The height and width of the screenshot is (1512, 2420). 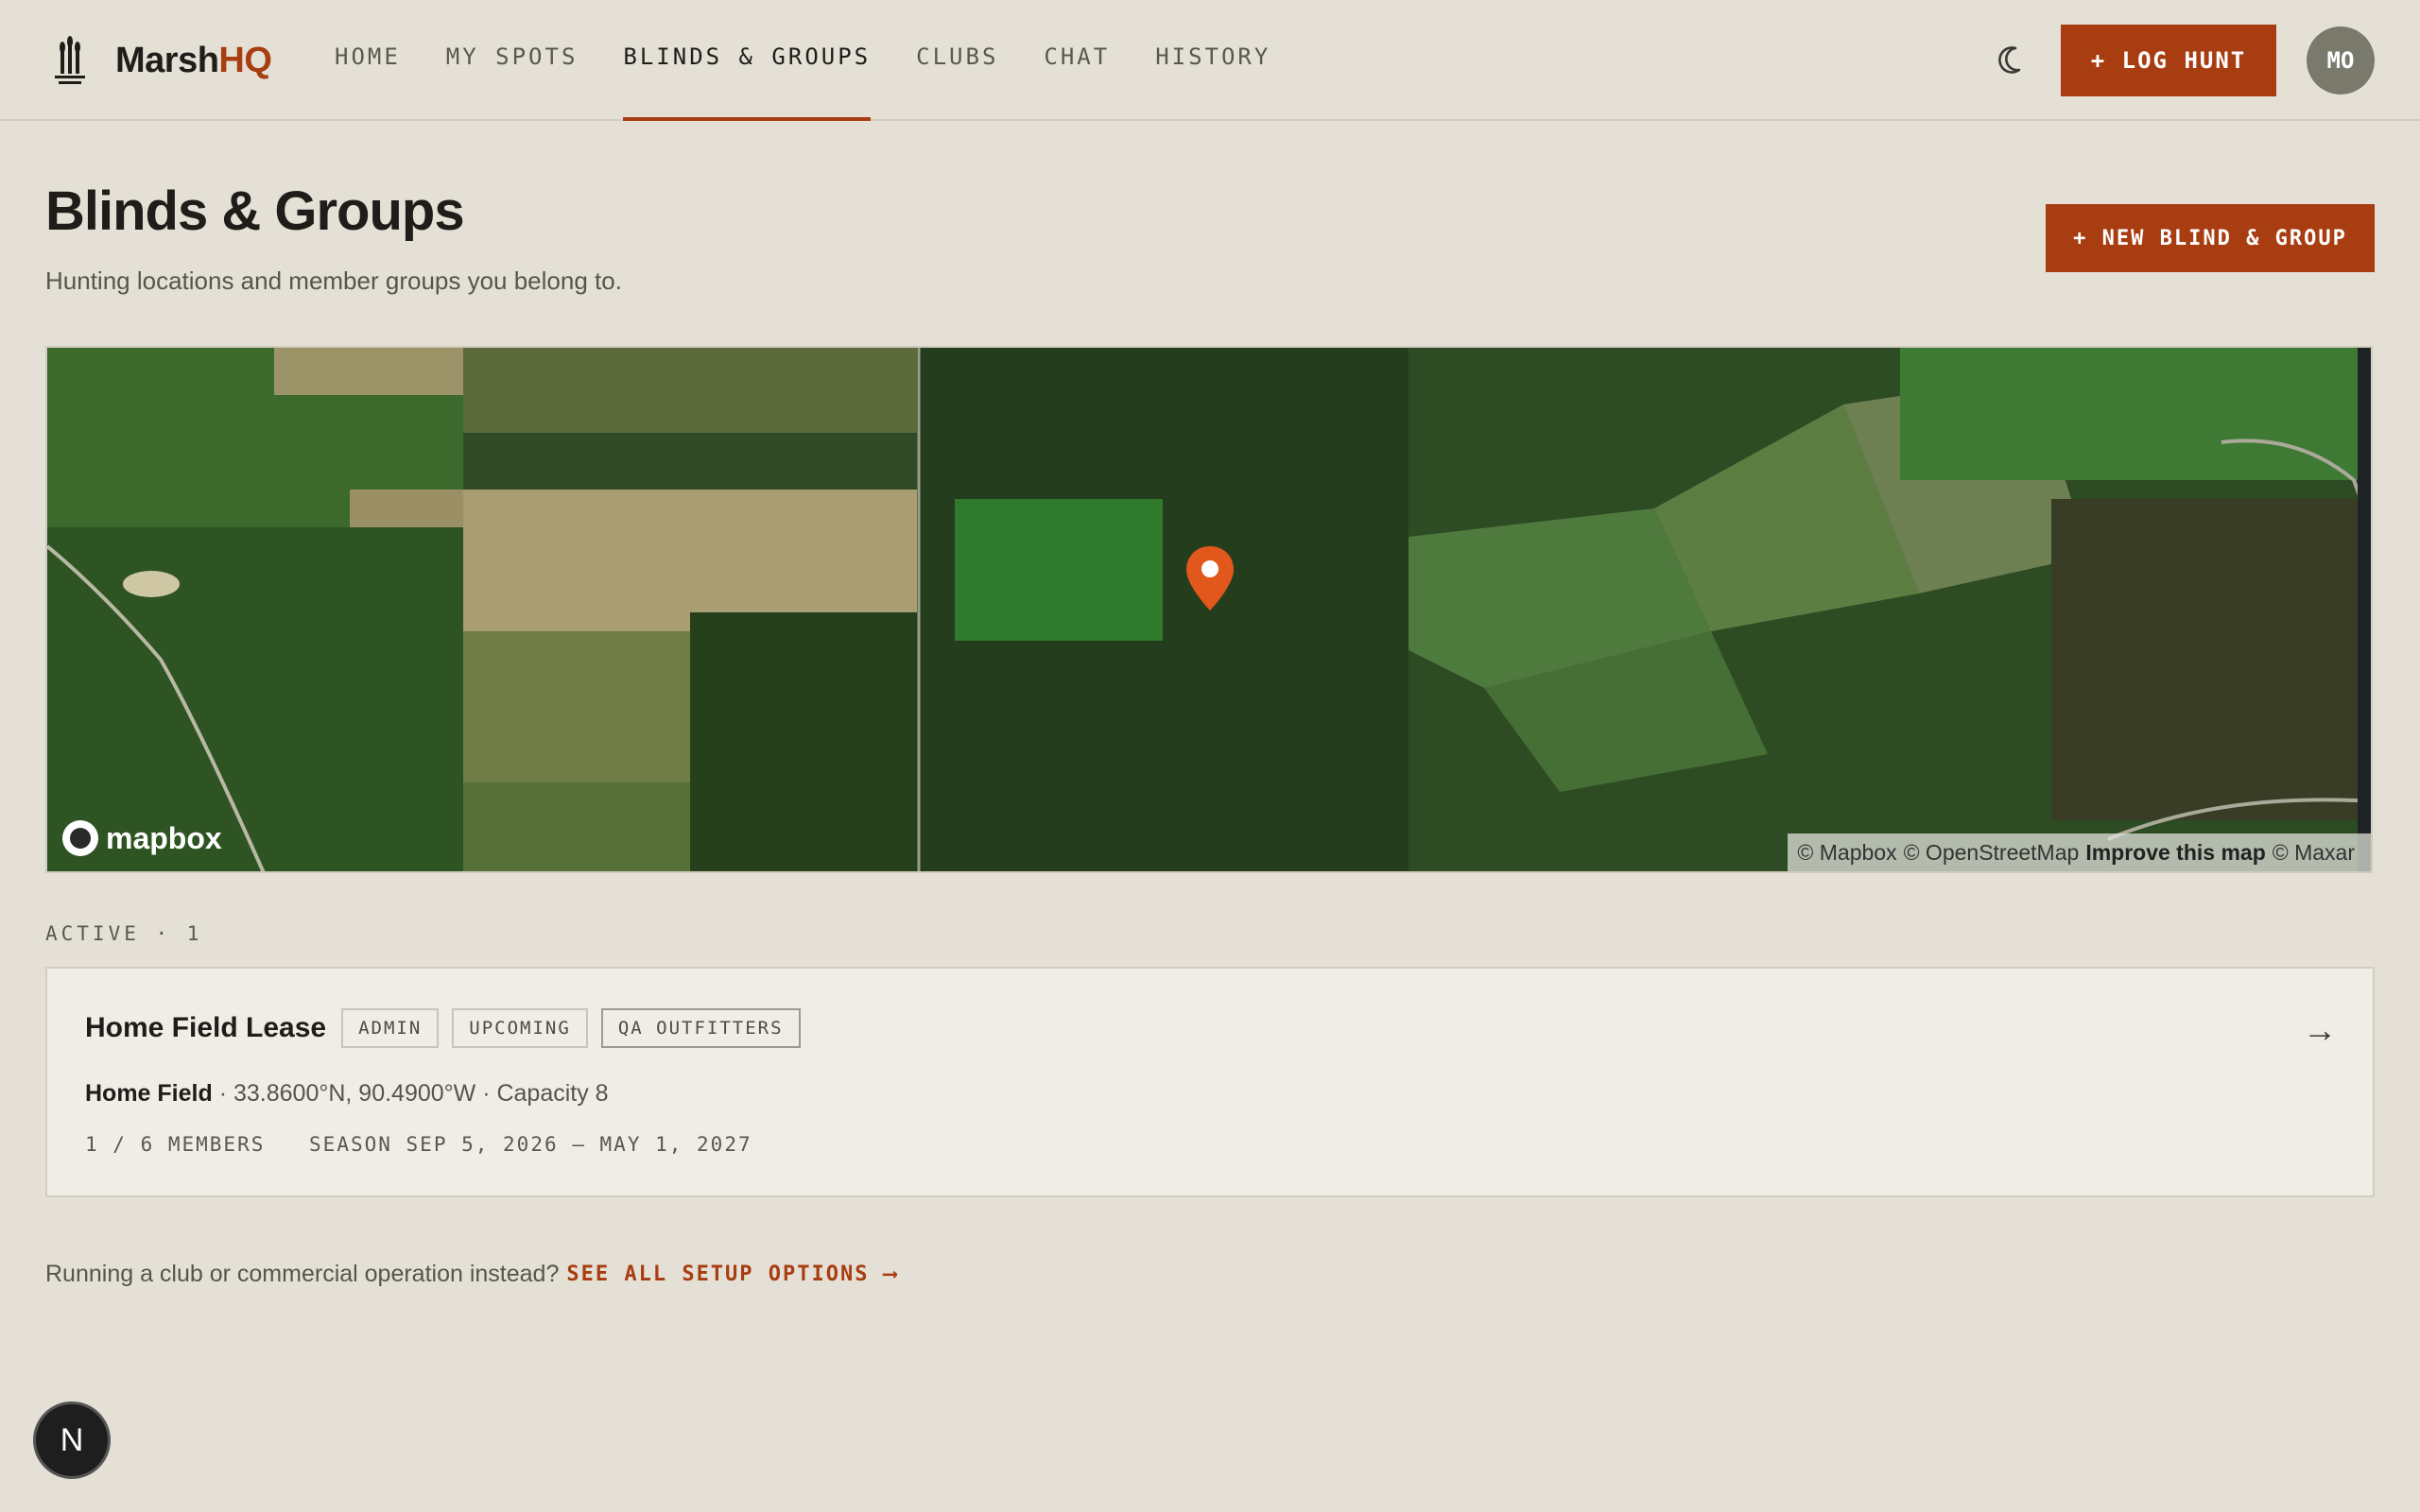 What do you see at coordinates (1846, 853) in the screenshot?
I see `attrib-mapbox: © Mapbox` at bounding box center [1846, 853].